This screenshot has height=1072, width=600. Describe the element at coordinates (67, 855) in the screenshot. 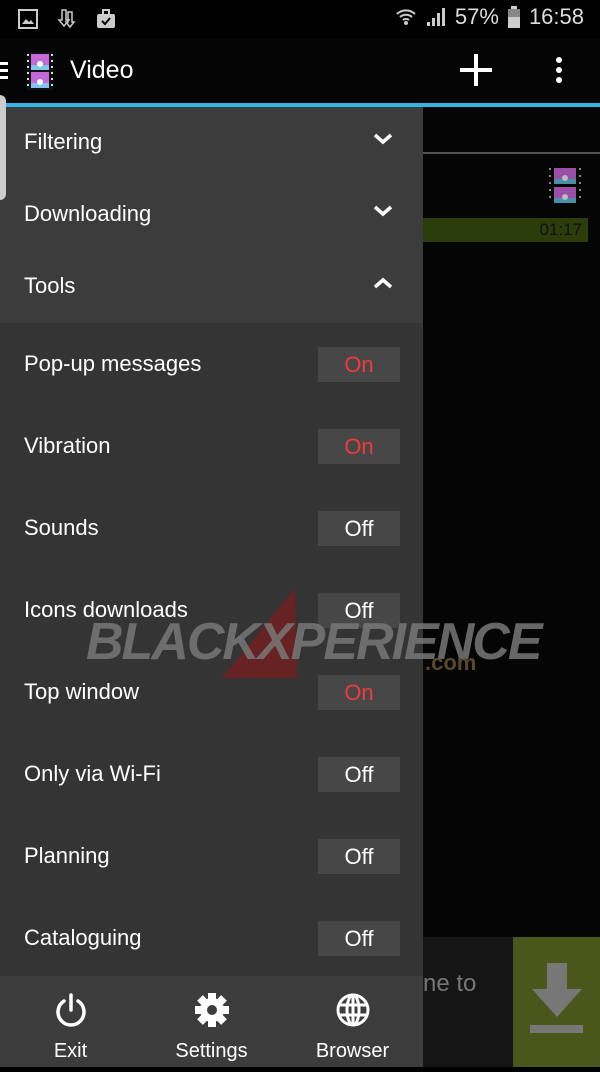

I see `tool-label: Planning` at that location.